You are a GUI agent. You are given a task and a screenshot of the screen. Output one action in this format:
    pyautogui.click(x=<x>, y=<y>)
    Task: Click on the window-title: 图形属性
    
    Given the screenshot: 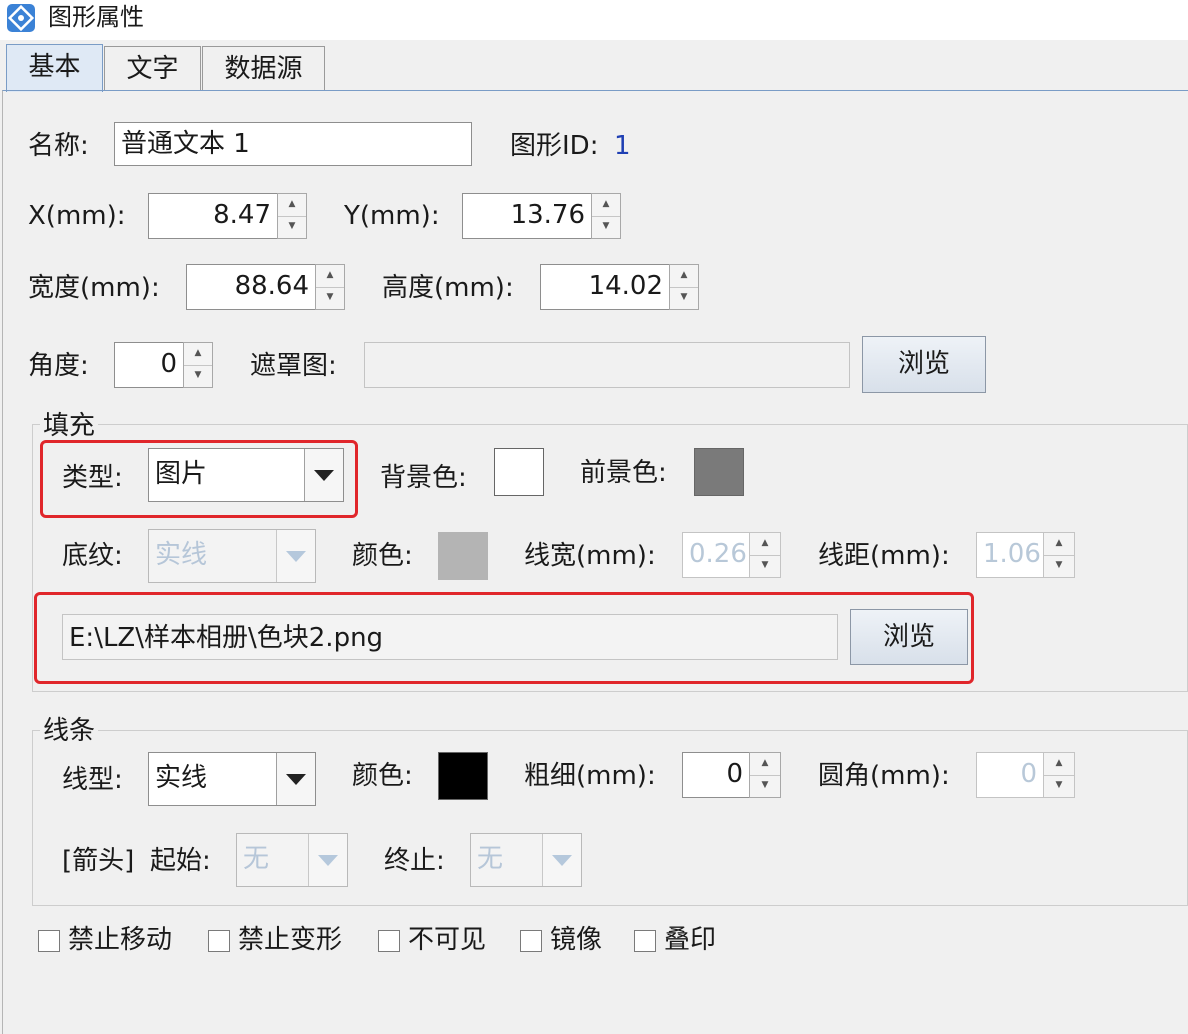 What is the action you would take?
    pyautogui.click(x=96, y=17)
    